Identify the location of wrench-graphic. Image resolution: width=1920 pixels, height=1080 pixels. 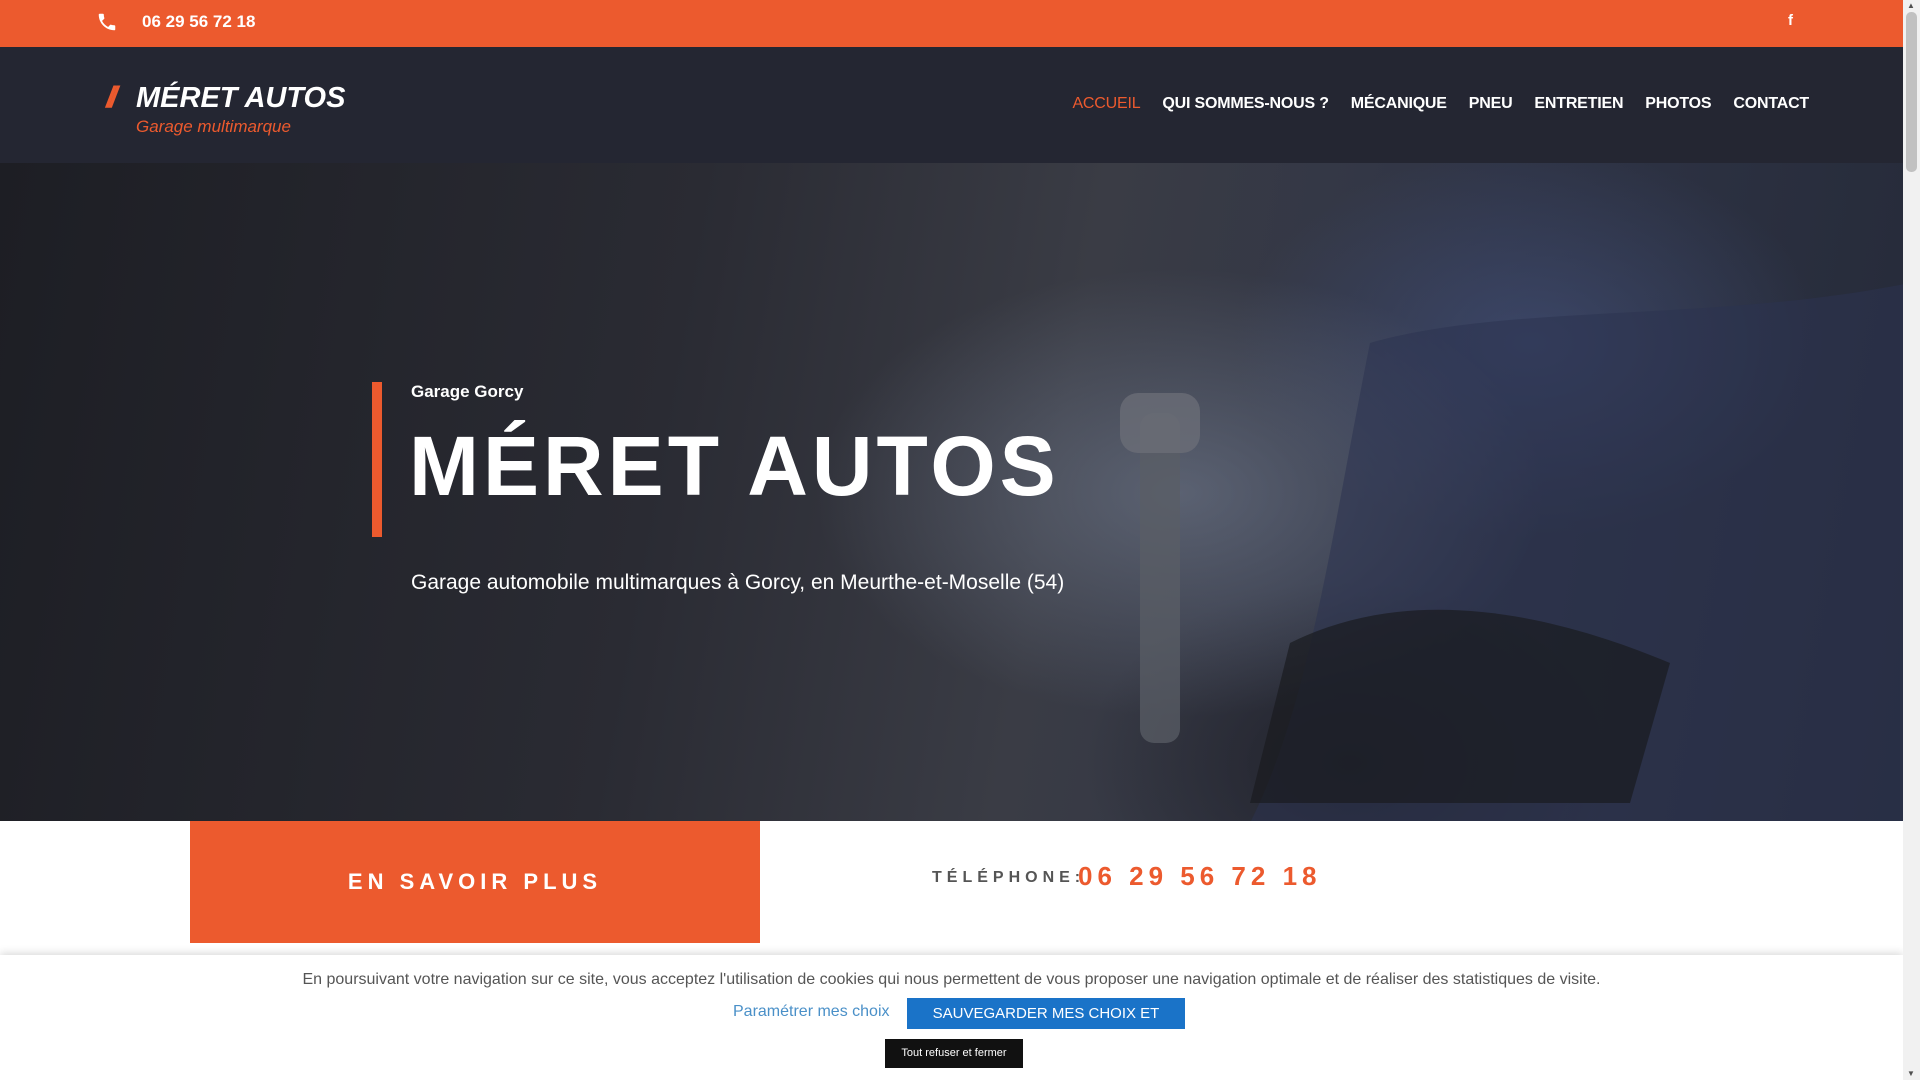
(1160, 568).